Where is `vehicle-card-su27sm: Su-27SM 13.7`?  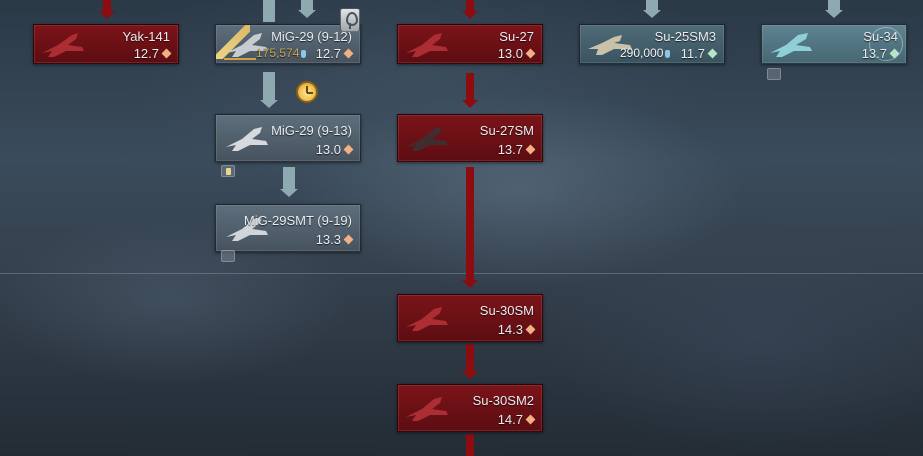
vehicle-card-su27sm: Su-27SM 13.7 is located at coordinates (470, 138).